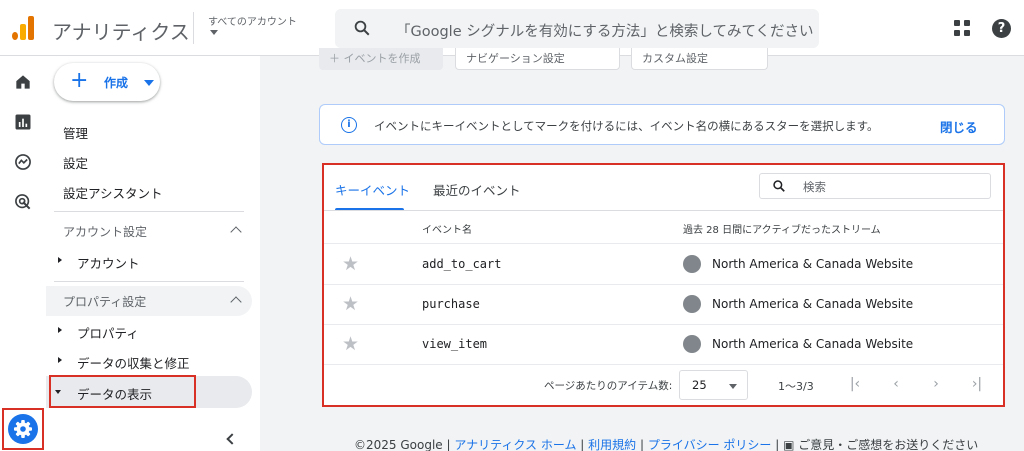 This screenshot has height=451, width=1024. Describe the element at coordinates (23, 82) in the screenshot. I see `home-icon` at that location.